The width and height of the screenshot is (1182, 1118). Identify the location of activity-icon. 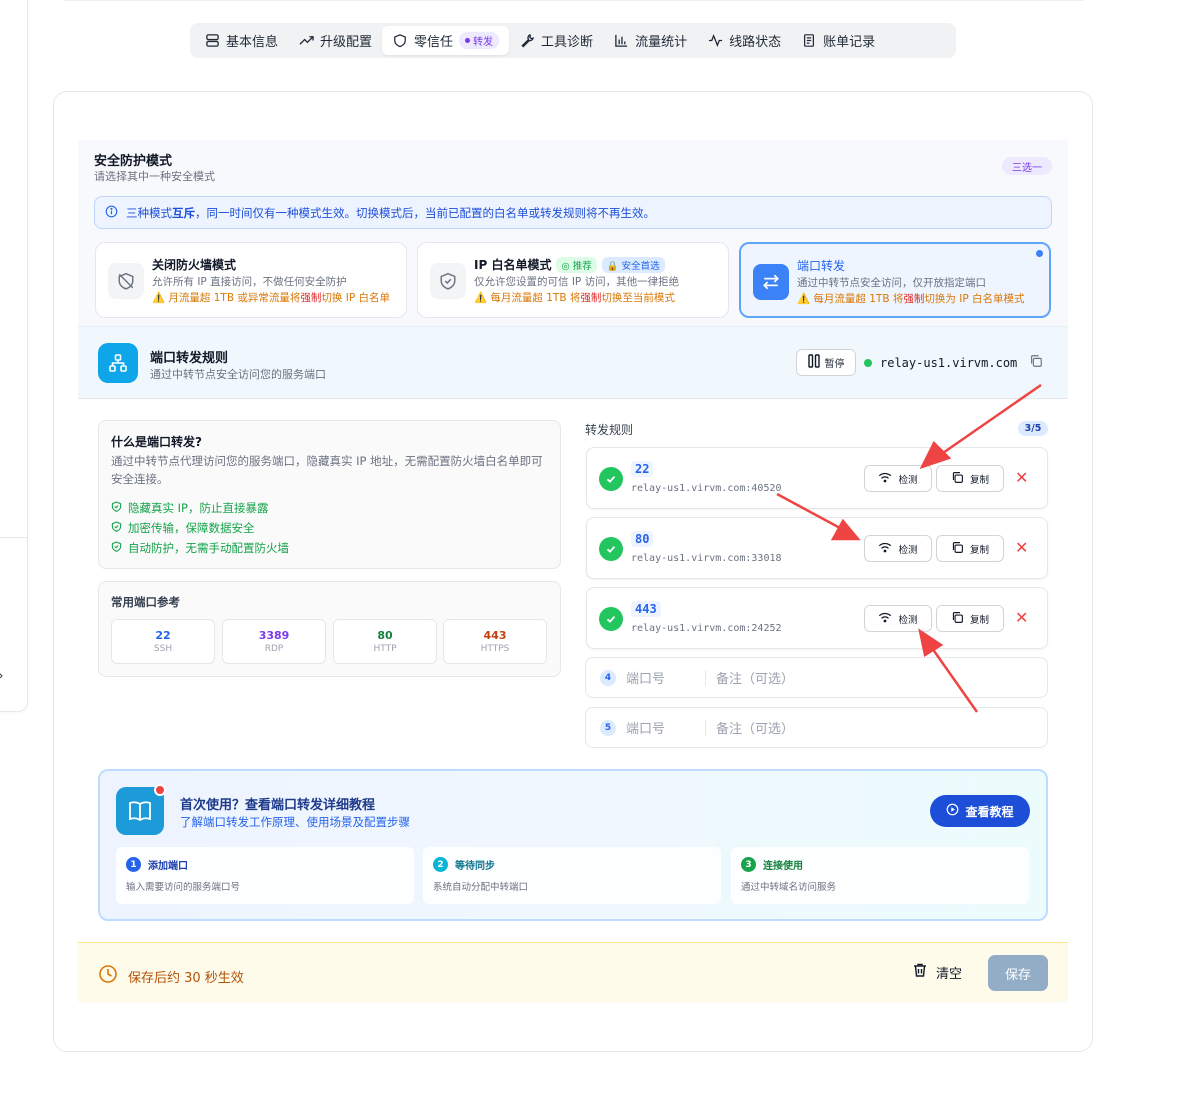
(715, 41).